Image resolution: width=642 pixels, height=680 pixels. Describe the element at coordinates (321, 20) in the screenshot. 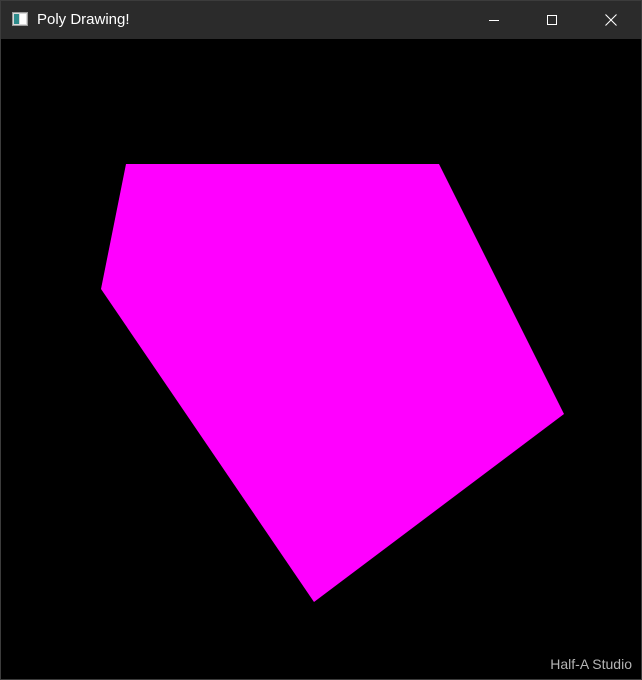

I see `title-bar: Poly Drawing!` at that location.